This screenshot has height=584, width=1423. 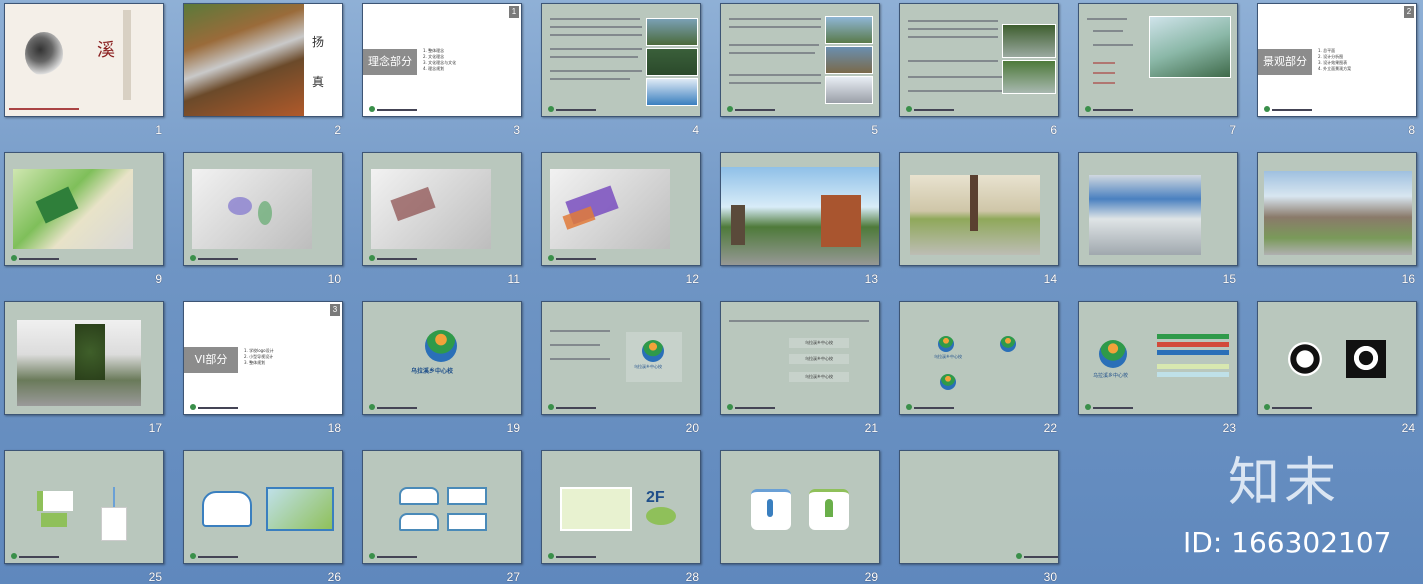 I want to click on slide-number: 23, so click(x=1229, y=428).